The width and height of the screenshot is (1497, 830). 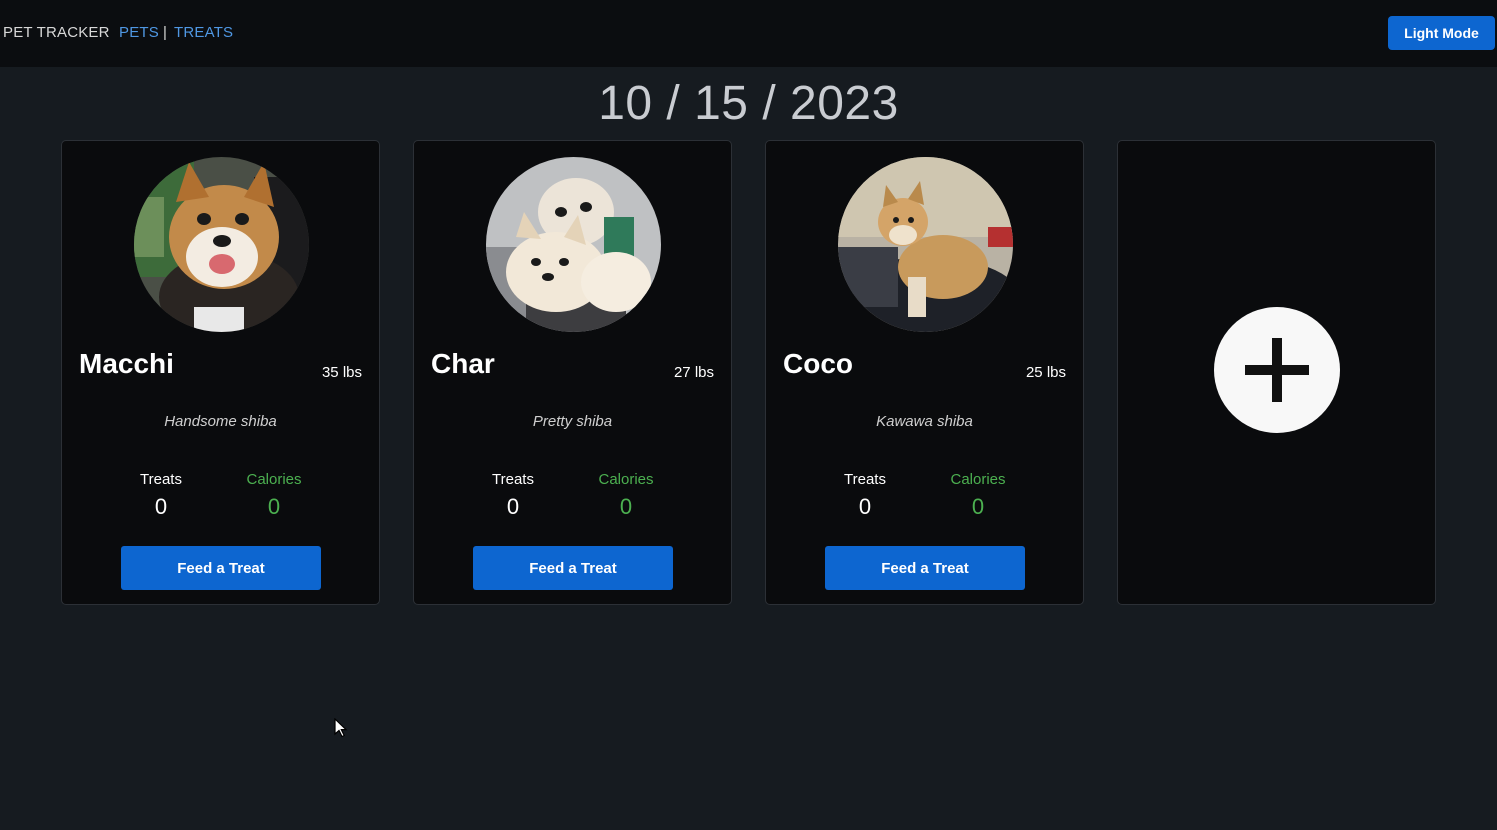 I want to click on pet-weight: 27 lbs, so click(x=693, y=372).